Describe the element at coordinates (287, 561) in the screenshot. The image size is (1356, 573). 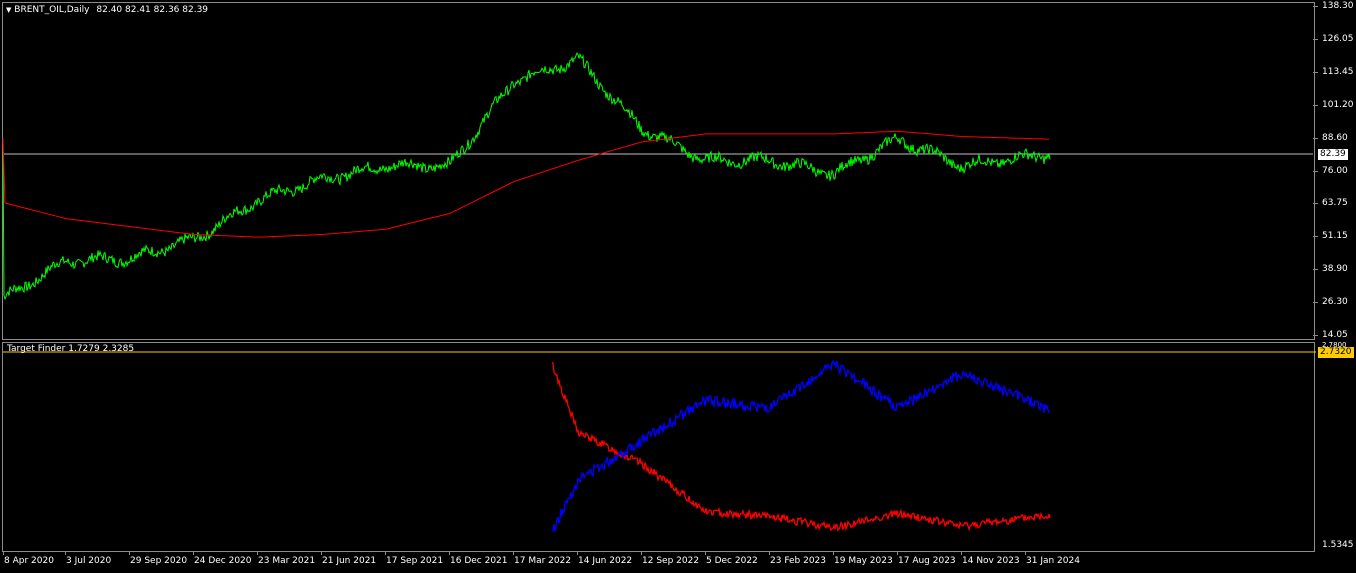
I see `time-axis-label: 23 Mar 2021` at that location.